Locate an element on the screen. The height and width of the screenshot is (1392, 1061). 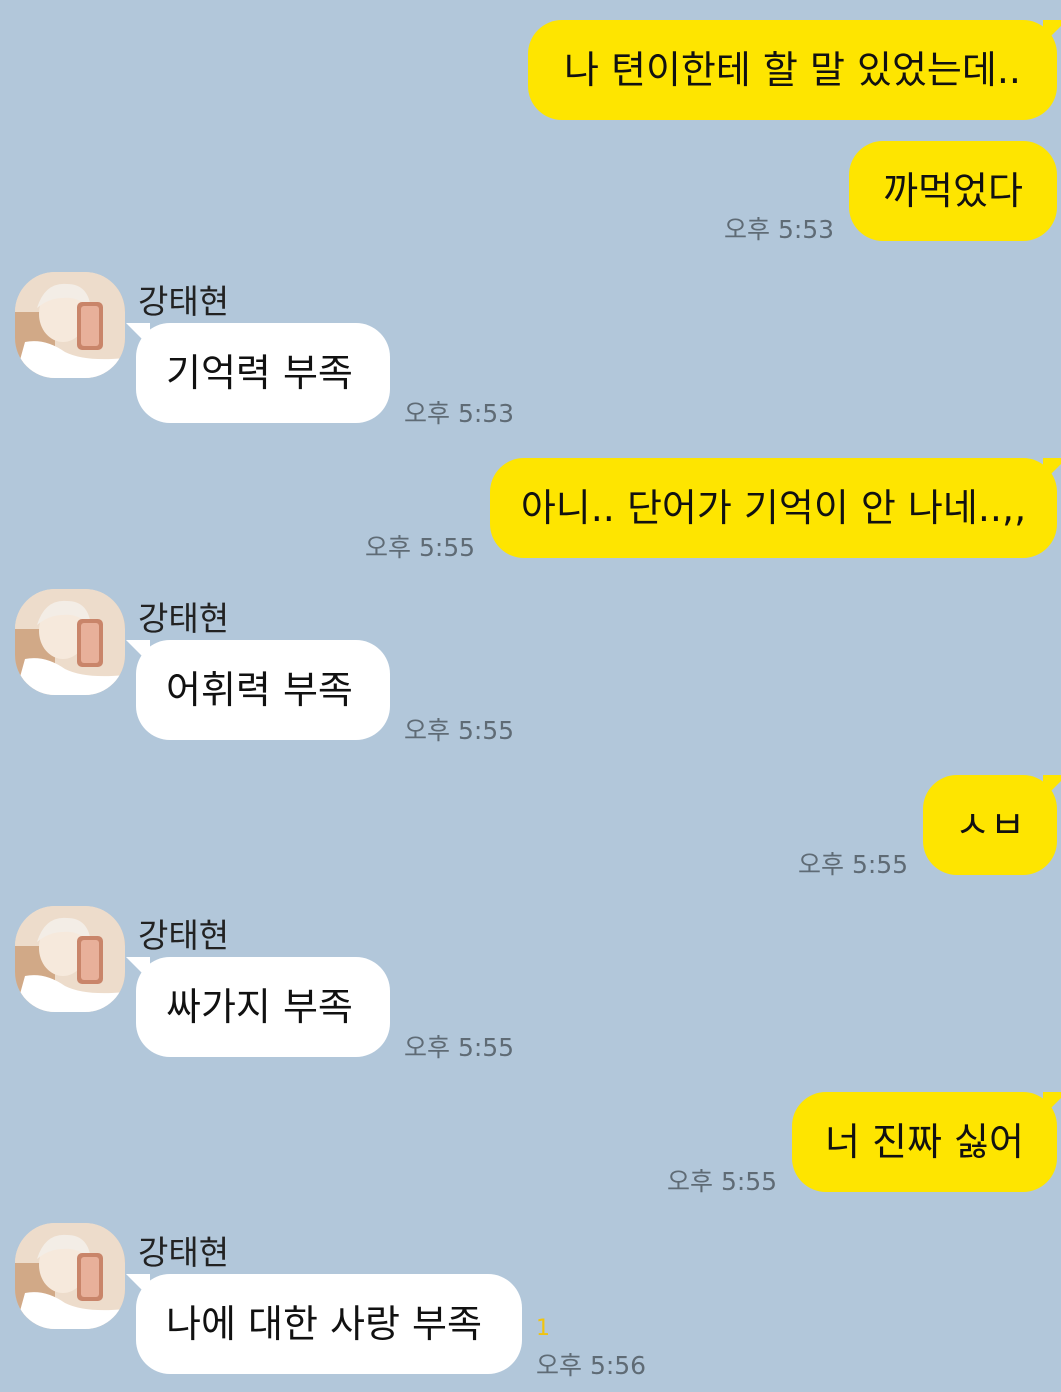
message-bubble-received: 나에 대한 사랑 부족 is located at coordinates (324, 1324).